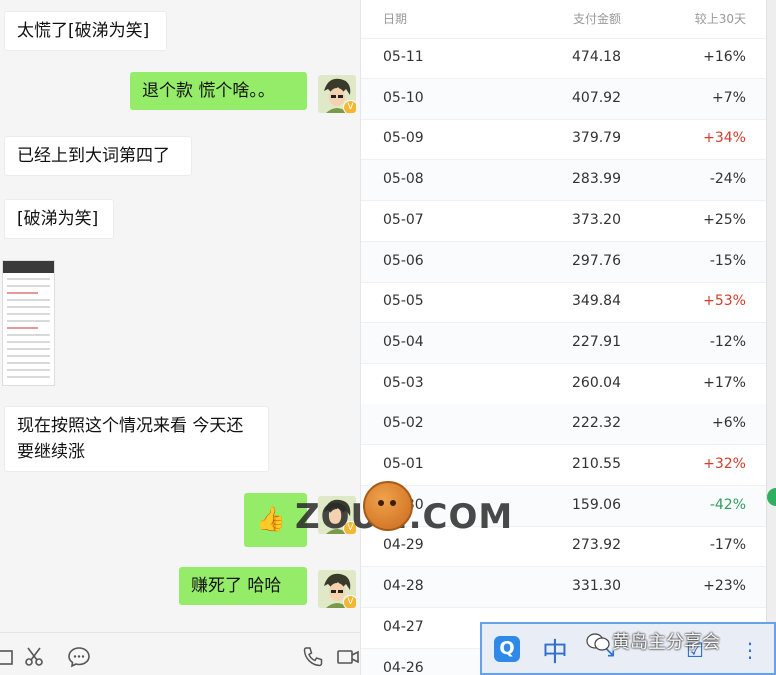 This screenshot has height=675, width=776. Describe the element at coordinates (59, 219) in the screenshot. I see `chat-message: [破涕为笑]` at that location.